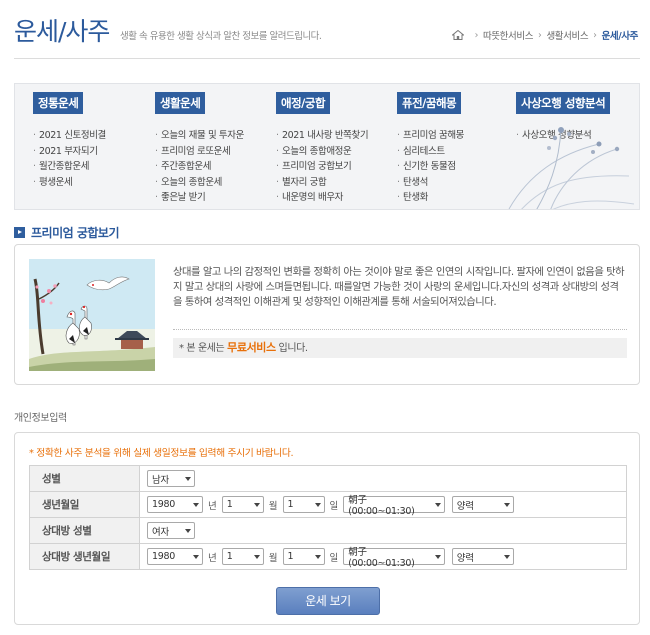 Image resolution: width=650 pixels, height=635 pixels. What do you see at coordinates (322, 167) in the screenshot?
I see `category-link: 프리미엄 궁합보기` at bounding box center [322, 167].